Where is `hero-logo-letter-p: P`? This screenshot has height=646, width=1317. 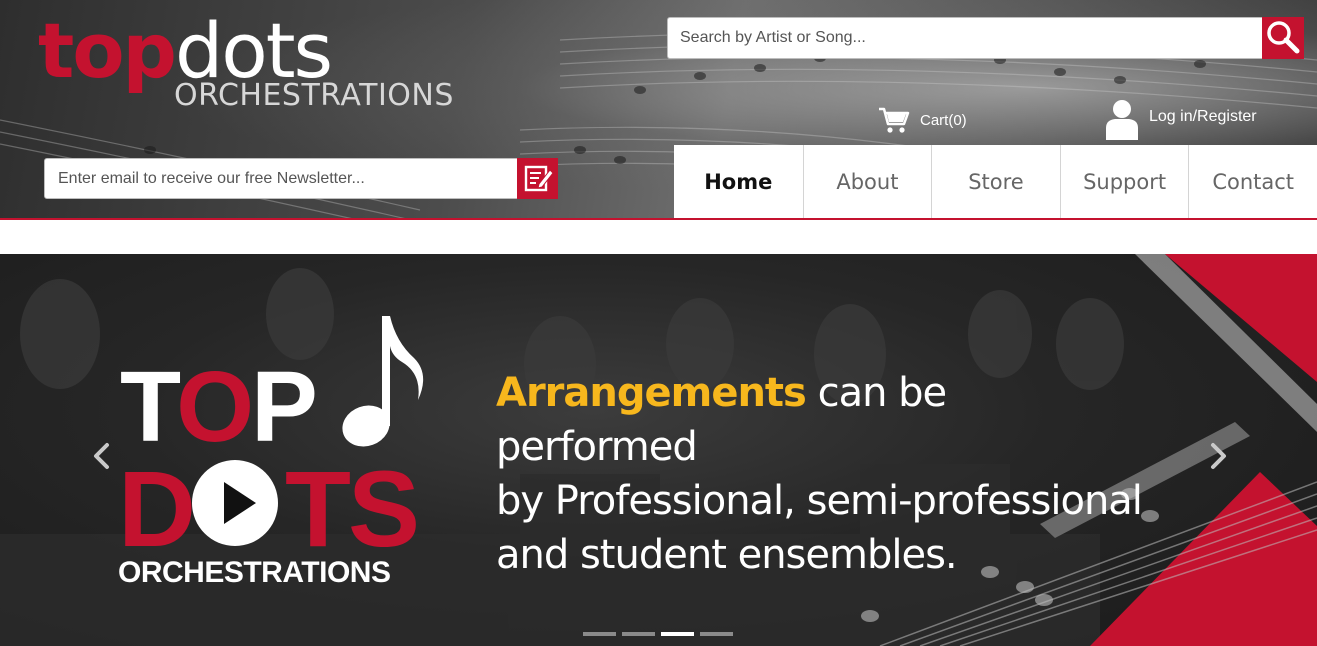
hero-logo-letter-p: P is located at coordinates (284, 407).